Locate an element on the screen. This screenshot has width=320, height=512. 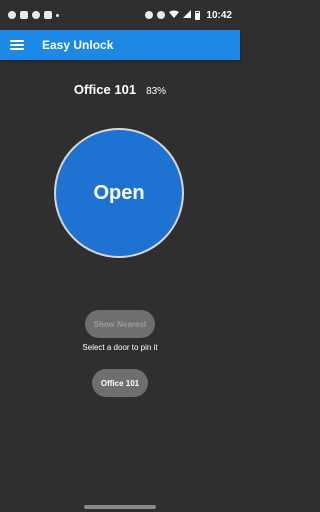
navigation-bar is located at coordinates (120, 505).